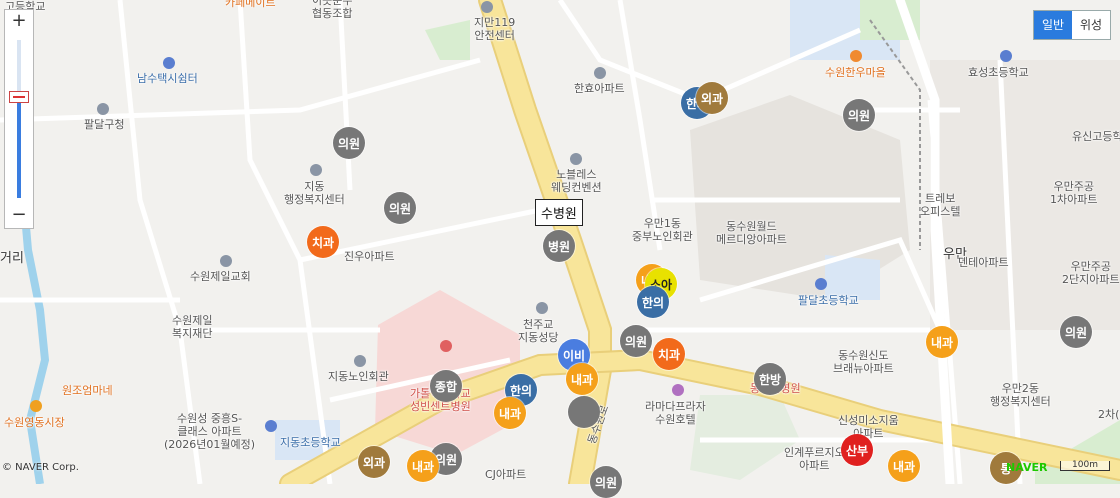 The height and width of the screenshot is (498, 1120). What do you see at coordinates (998, 72) in the screenshot?
I see `place-label: 효성초등학교` at bounding box center [998, 72].